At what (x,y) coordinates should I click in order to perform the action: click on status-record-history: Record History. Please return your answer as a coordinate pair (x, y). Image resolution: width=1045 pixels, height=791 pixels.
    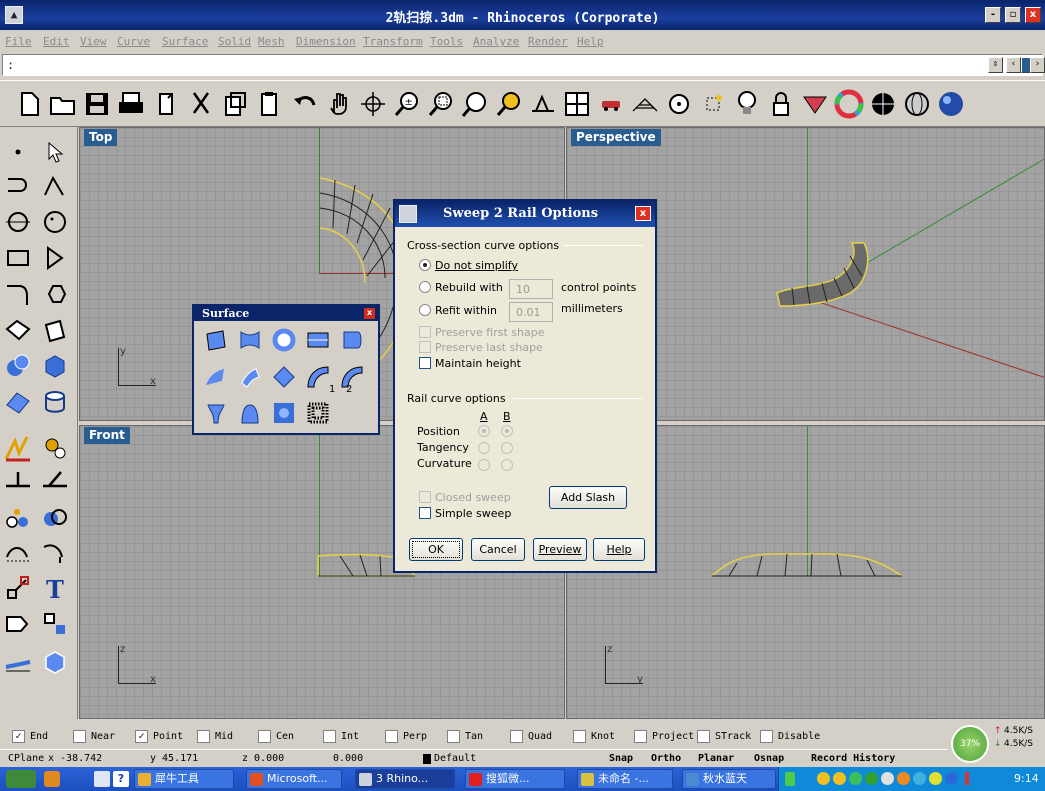
    Looking at the image, I should click on (853, 758).